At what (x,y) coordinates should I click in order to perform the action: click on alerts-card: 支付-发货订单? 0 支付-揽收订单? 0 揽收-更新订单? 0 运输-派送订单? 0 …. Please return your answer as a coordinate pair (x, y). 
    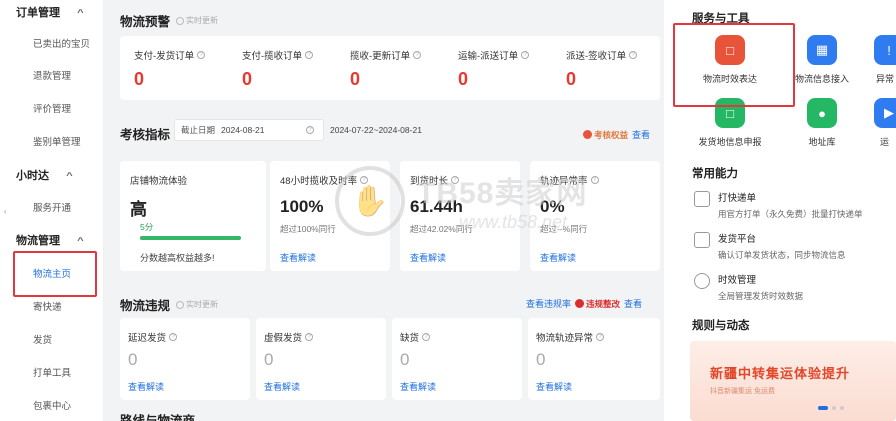
    Looking at the image, I should click on (390, 68).